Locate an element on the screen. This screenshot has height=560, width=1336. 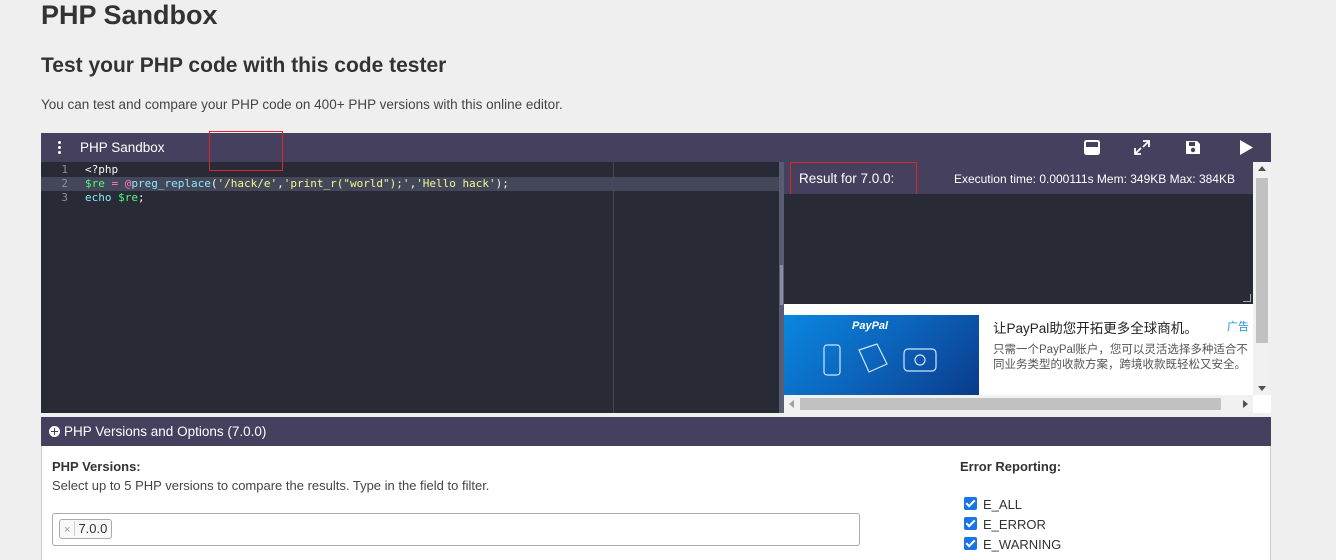
checkbox-label: E_WARNING is located at coordinates (1022, 544).